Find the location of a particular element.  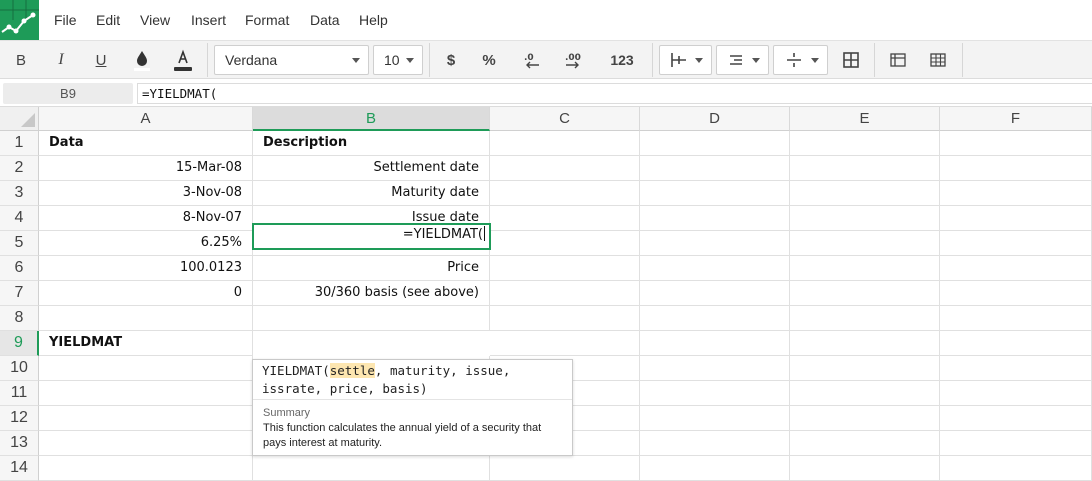

cell-e8 is located at coordinates (865, 318).